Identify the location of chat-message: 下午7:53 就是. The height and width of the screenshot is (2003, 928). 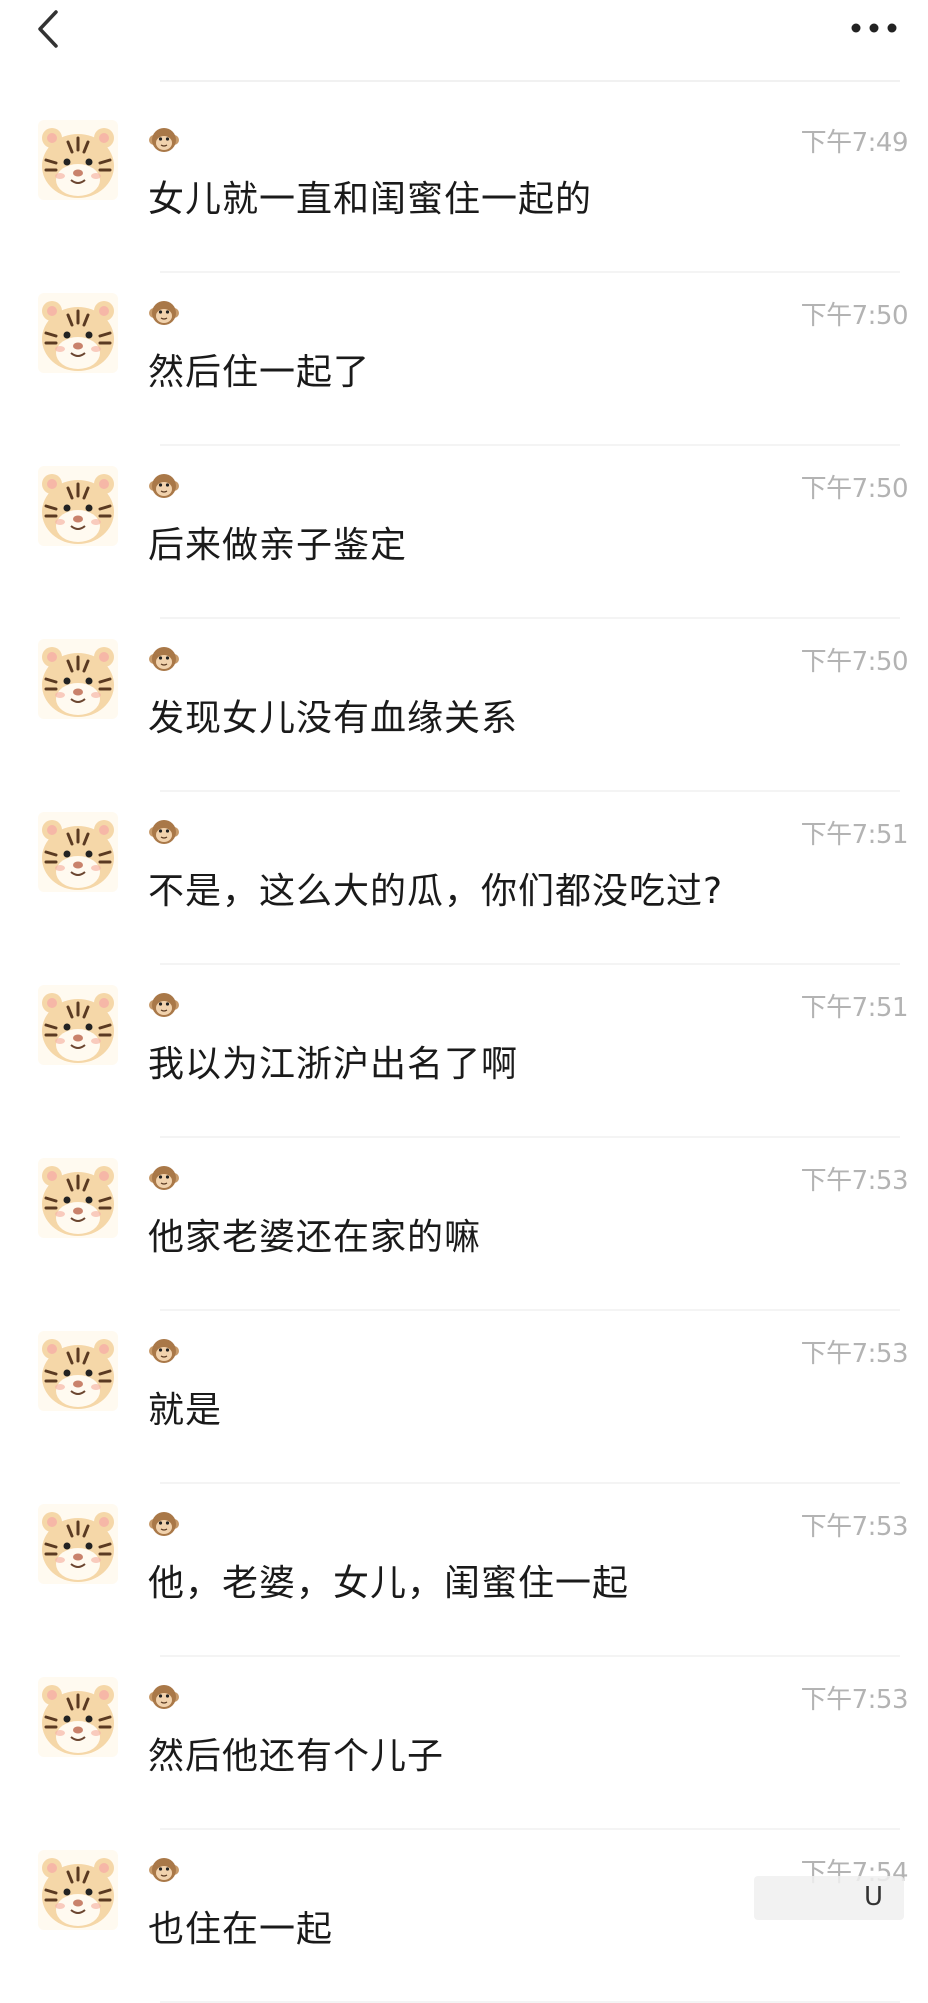
(464, 1397).